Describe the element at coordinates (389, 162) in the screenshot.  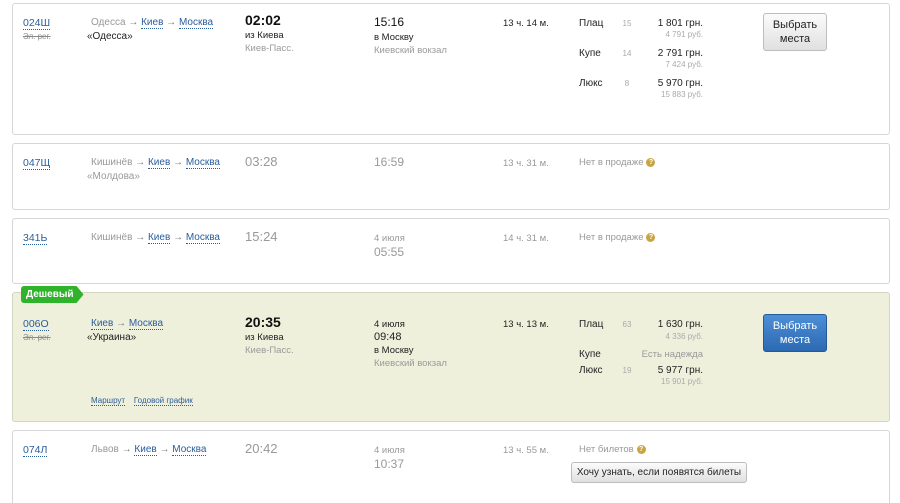
I see `arrival-time: 16:59` at that location.